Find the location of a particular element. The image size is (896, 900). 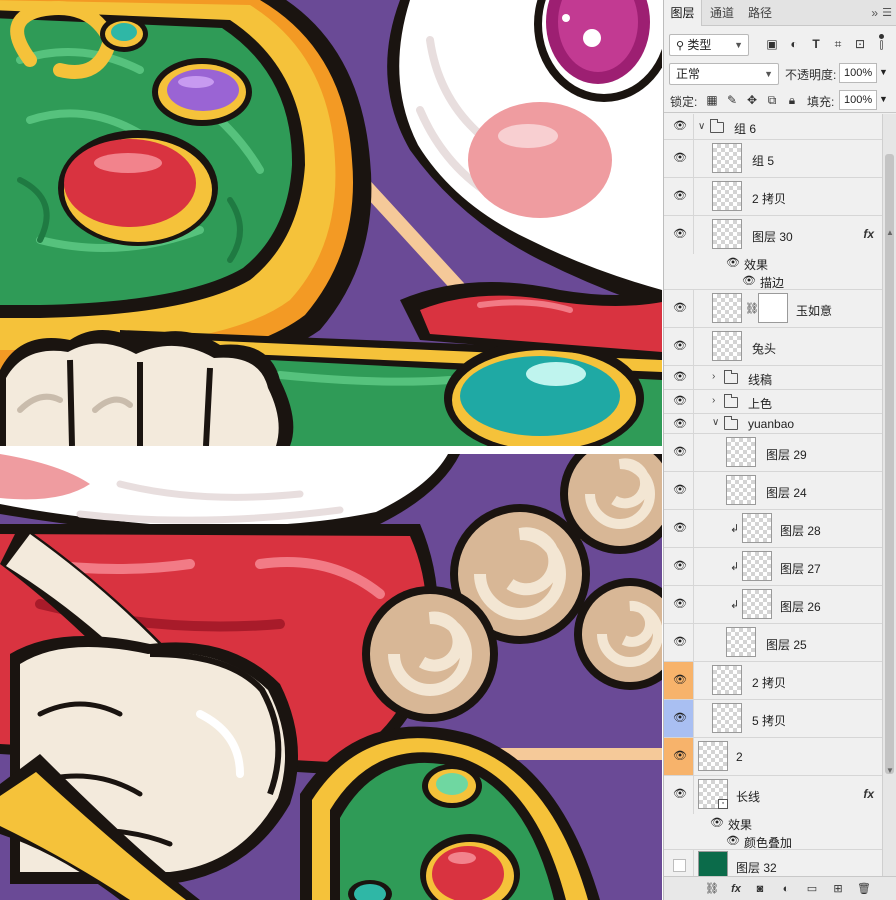

layer-row-group-color: 👁︎ › 上色 is located at coordinates (773, 402).